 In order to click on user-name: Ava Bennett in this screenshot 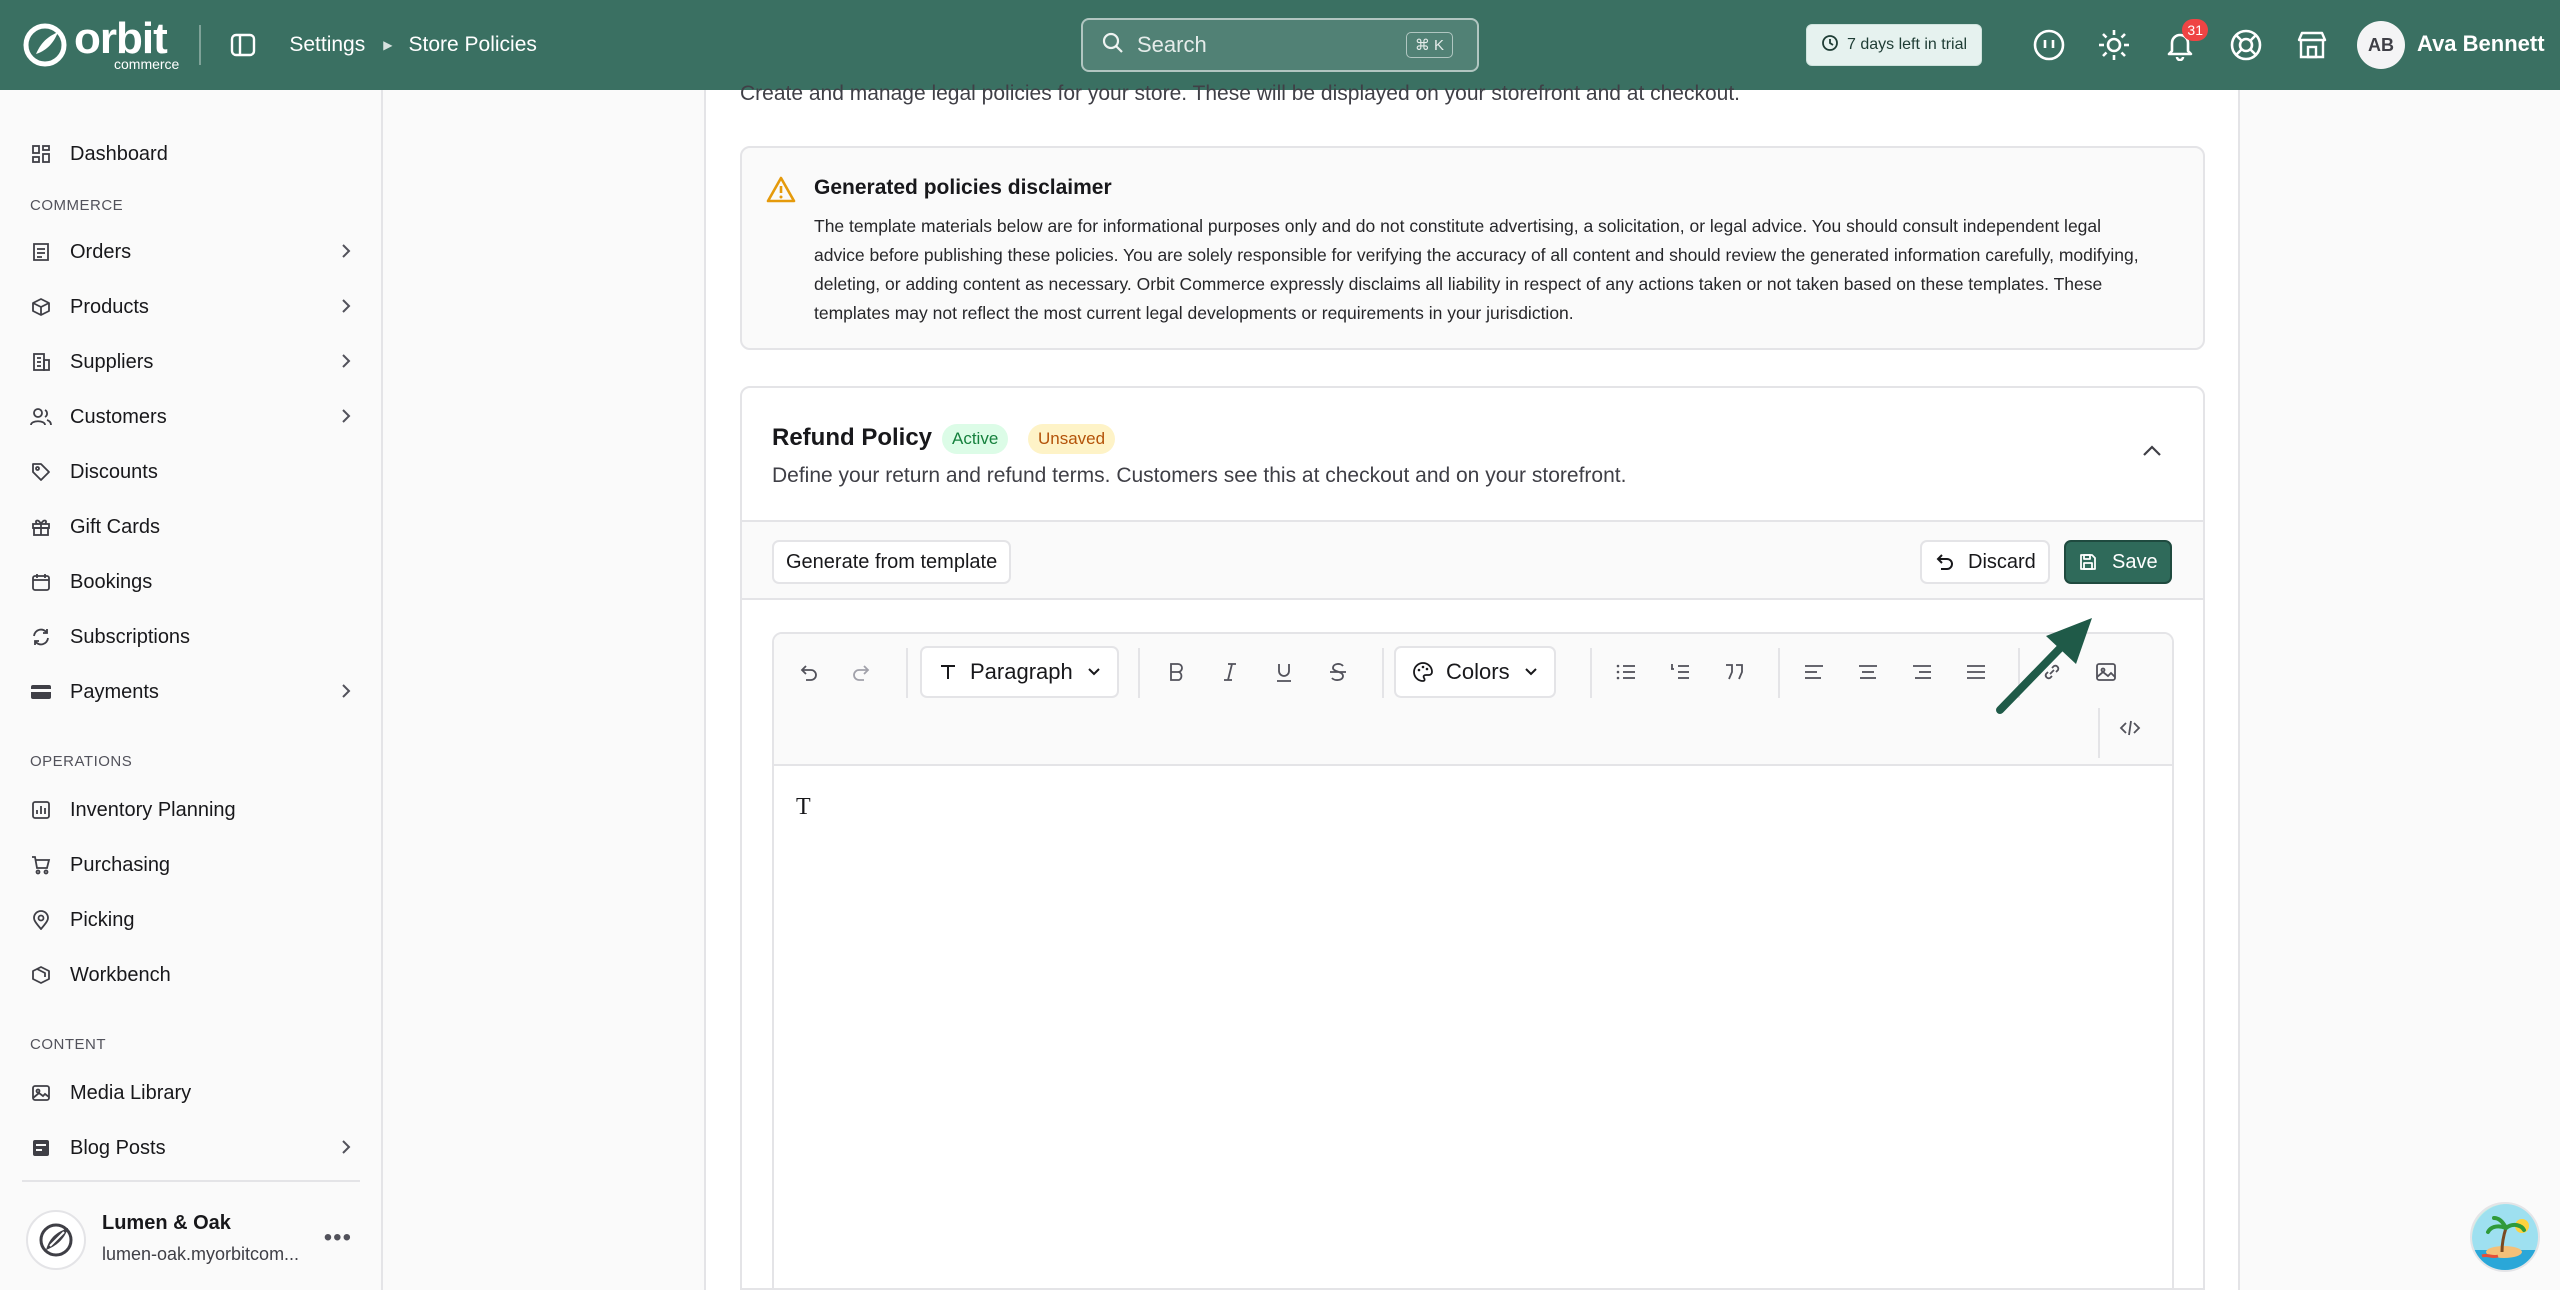, I will do `click(2481, 44)`.